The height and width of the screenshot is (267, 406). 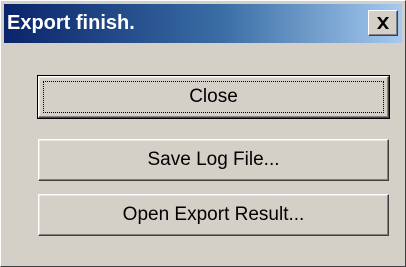 I want to click on window-close-button, so click(x=383, y=23).